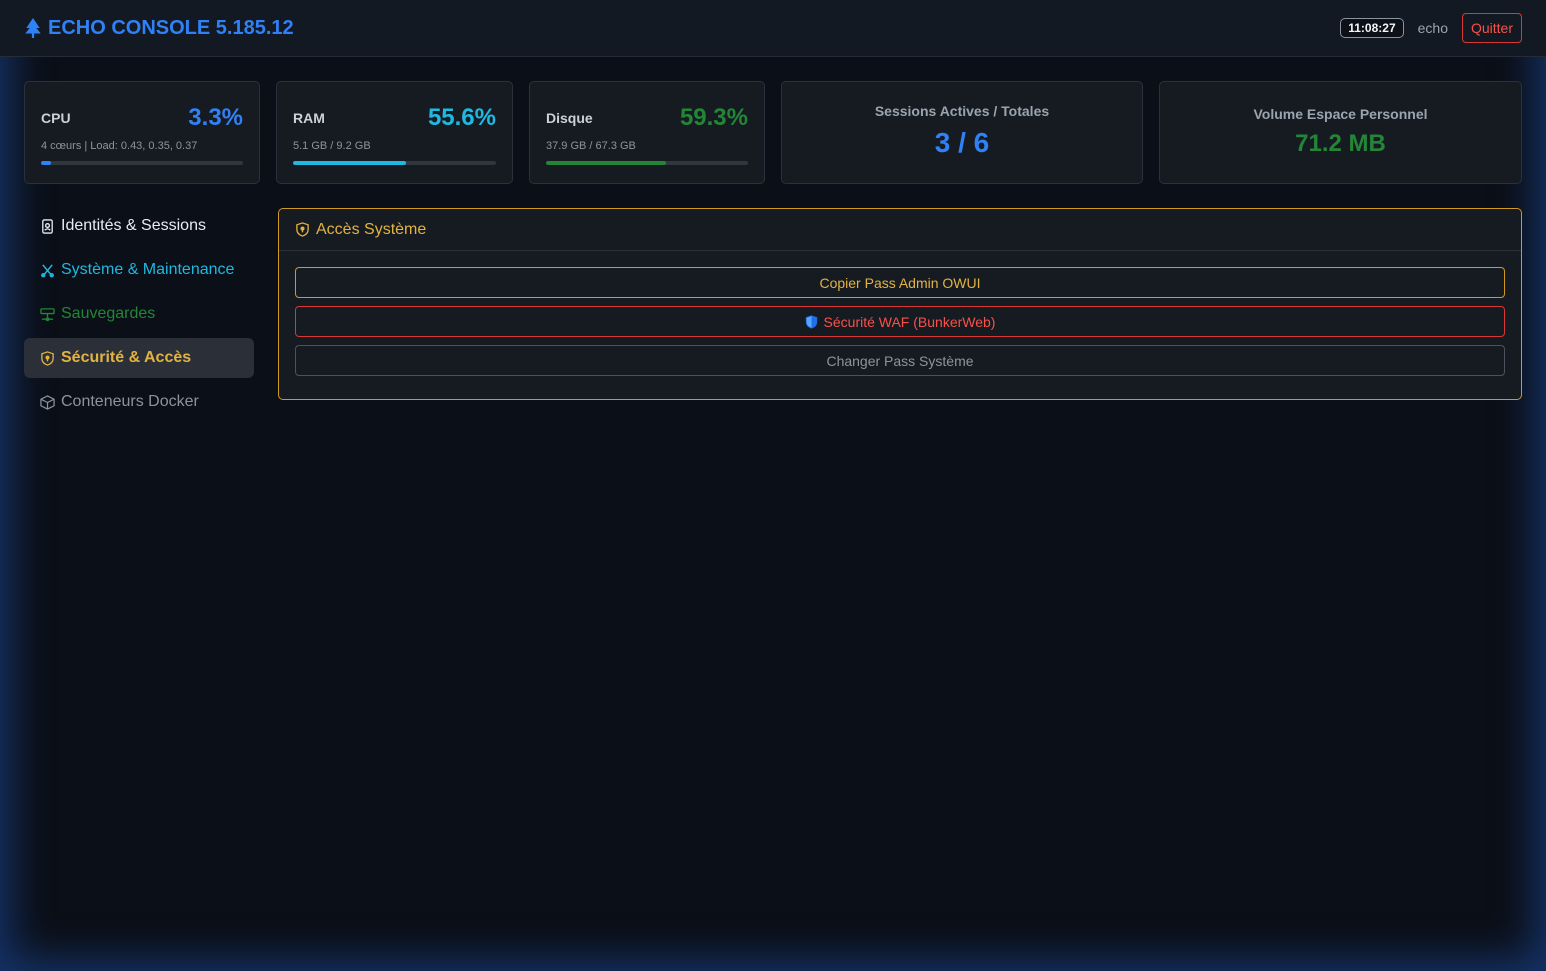 The image size is (1546, 971). What do you see at coordinates (1340, 143) in the screenshot?
I see `volume-value: 71.2 MB` at bounding box center [1340, 143].